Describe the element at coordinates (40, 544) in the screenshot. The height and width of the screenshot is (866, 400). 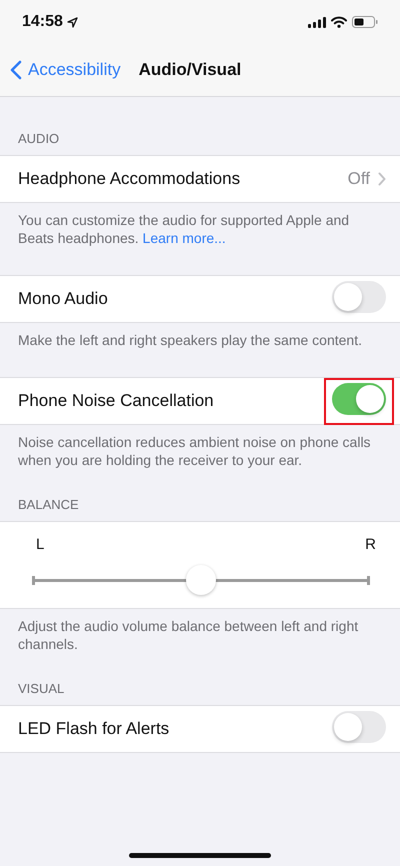
I see `left-label: L` at that location.